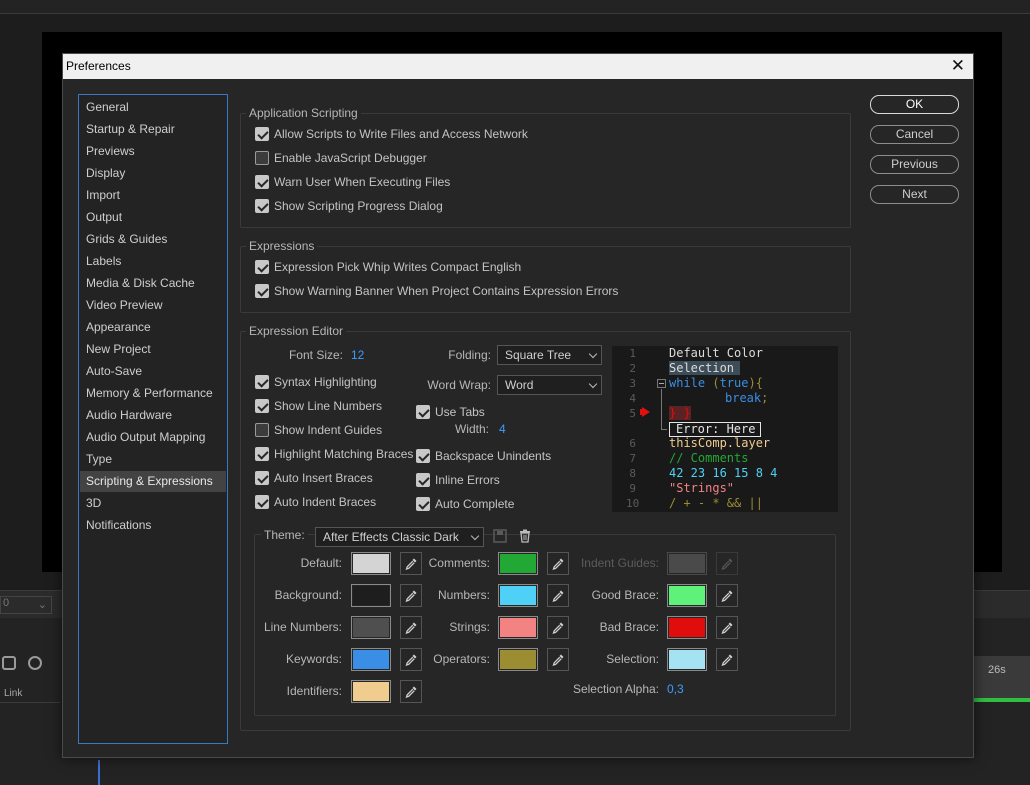 The image size is (1030, 785). Describe the element at coordinates (153, 437) in the screenshot. I see `sidebar-item-audio-output-mapping: Audio Output Mapping` at that location.